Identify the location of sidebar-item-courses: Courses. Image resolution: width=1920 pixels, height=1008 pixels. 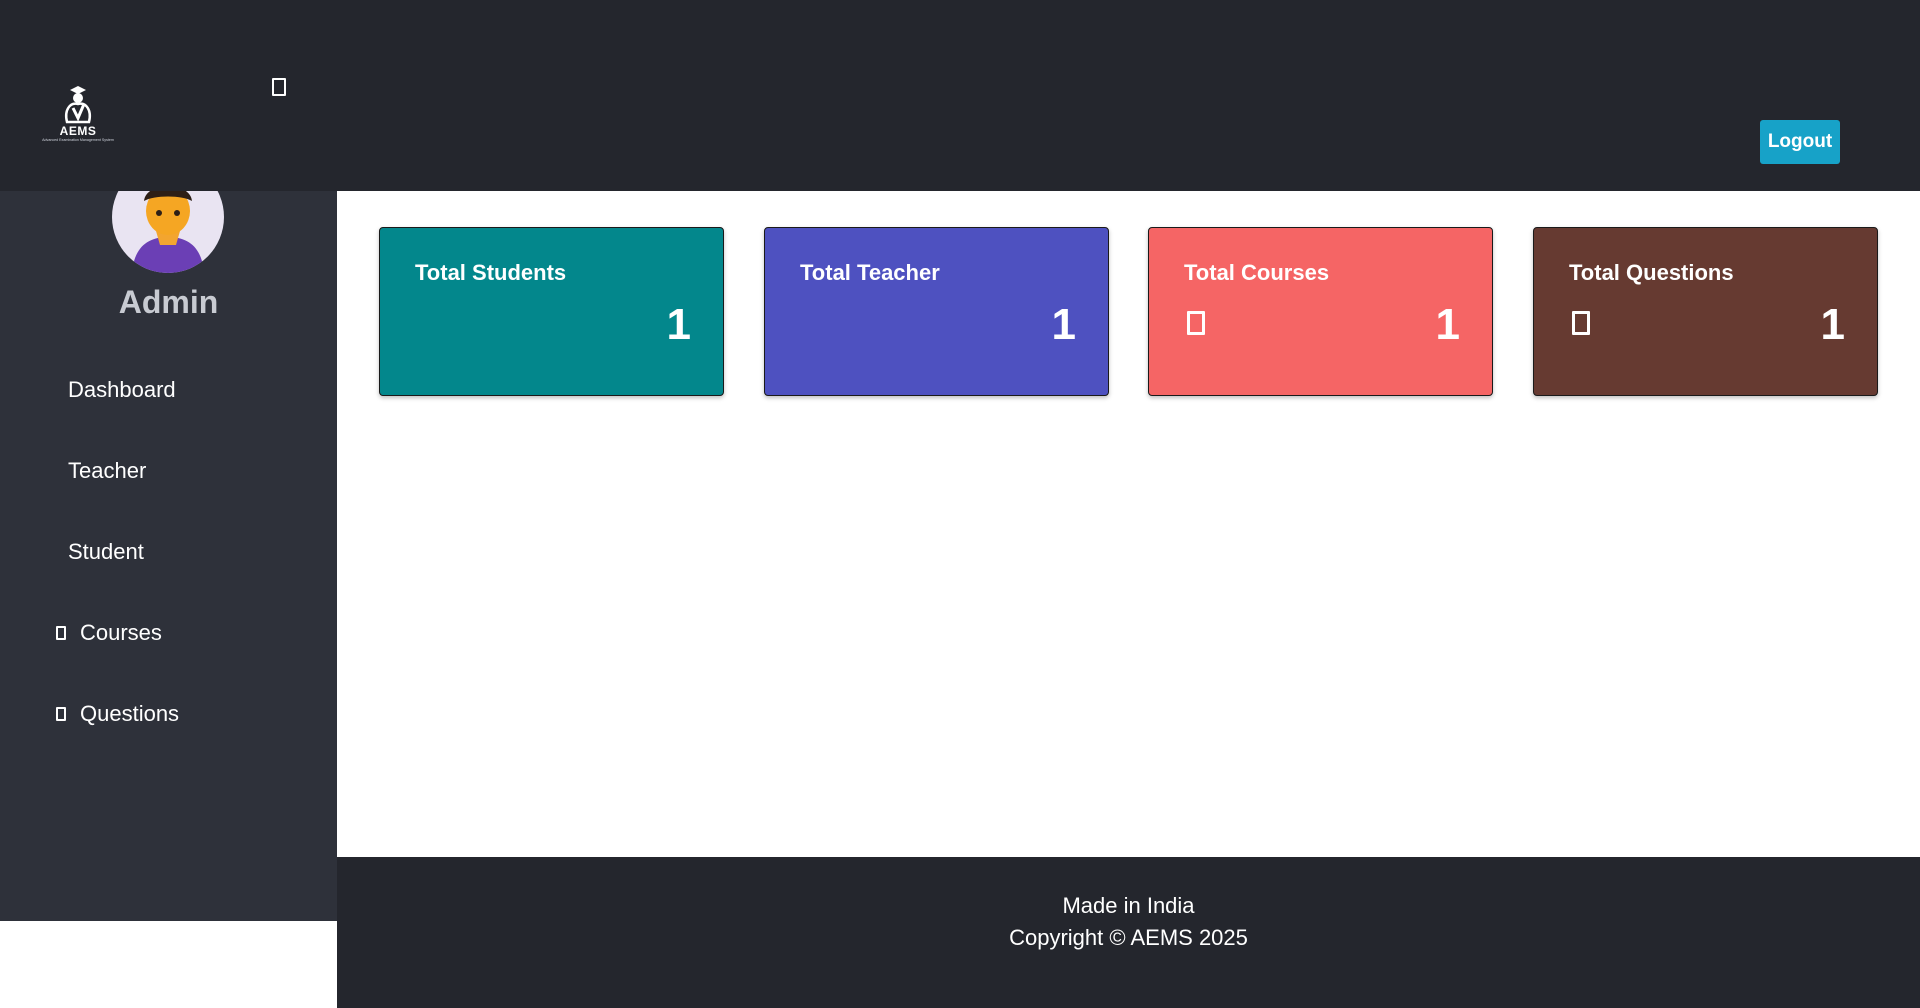
(168, 633).